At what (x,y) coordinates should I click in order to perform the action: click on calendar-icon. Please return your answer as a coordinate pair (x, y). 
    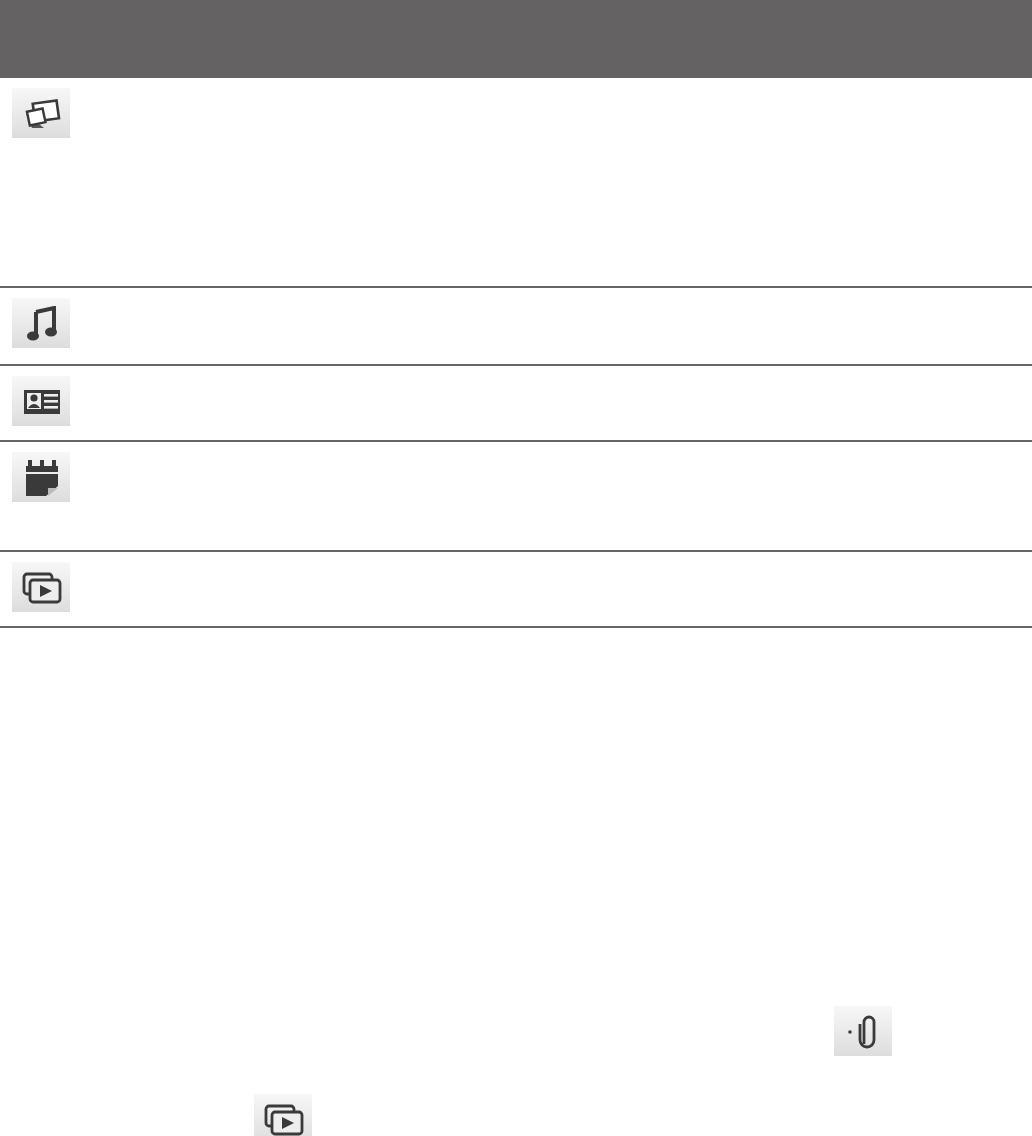
    Looking at the image, I should click on (41, 477).